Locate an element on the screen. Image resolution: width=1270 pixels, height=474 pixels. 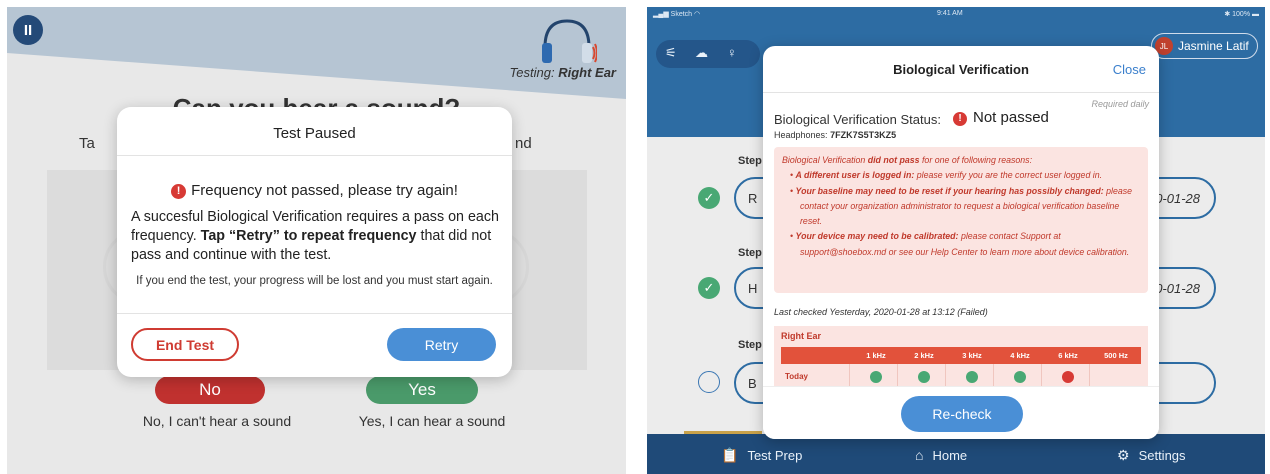
pause-icon: II is located at coordinates (28, 30).